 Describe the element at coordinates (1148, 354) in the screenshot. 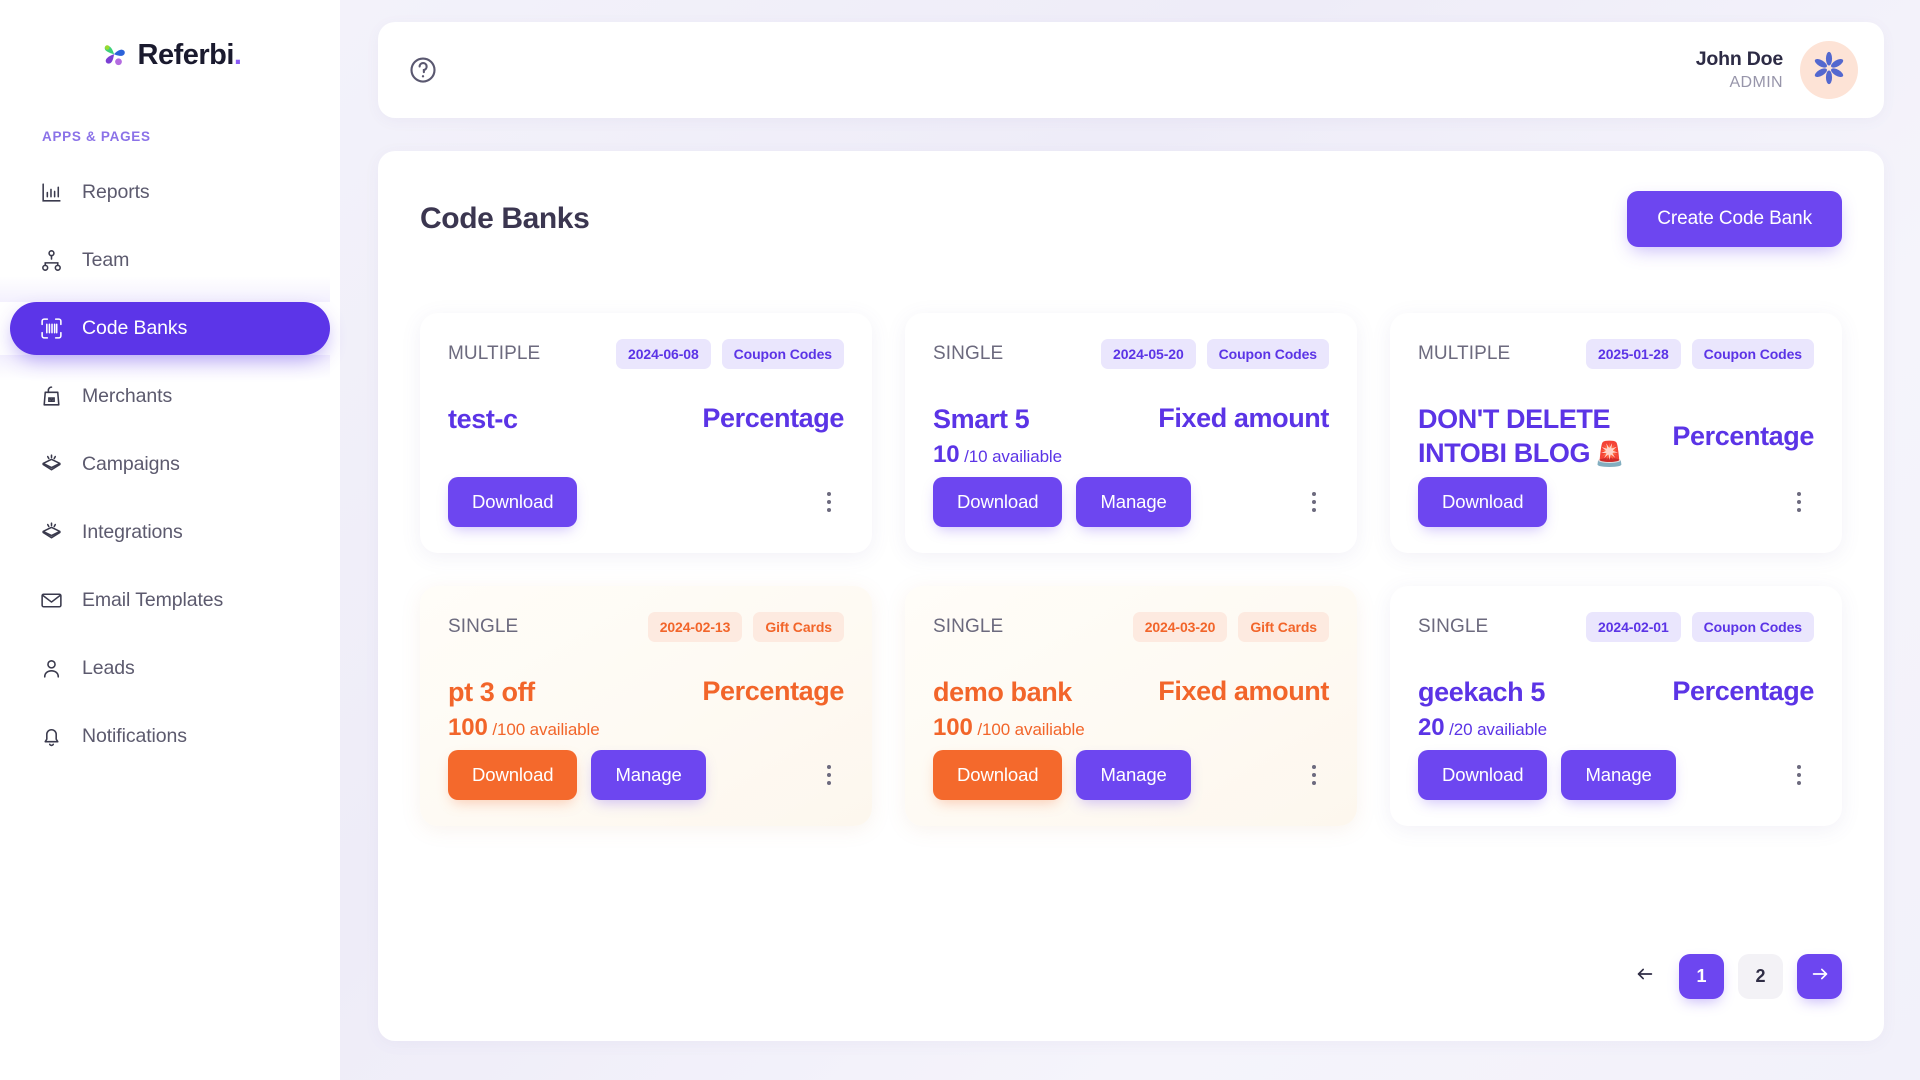

I see `card-date-chip: 2024-05-20` at that location.